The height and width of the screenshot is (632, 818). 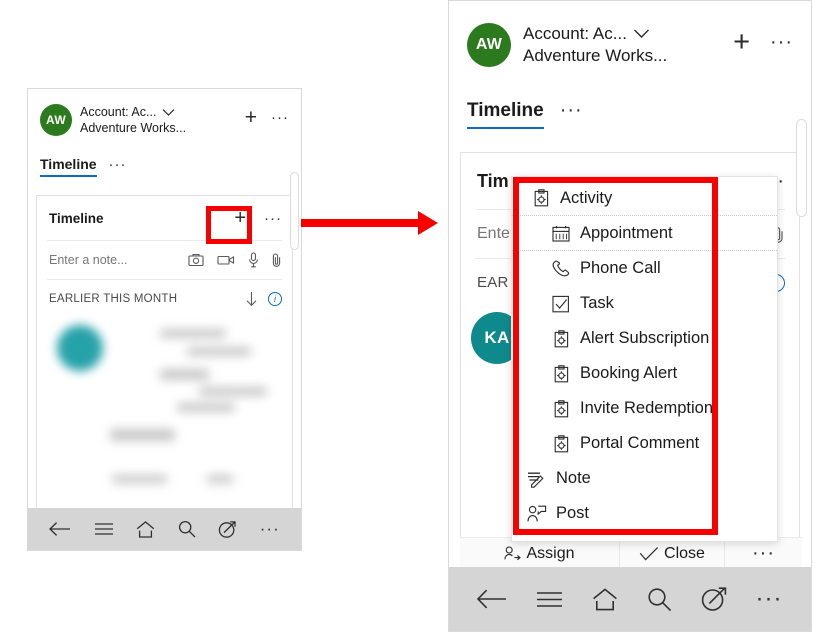 I want to click on section-label: EARLIER THIS MONTH, so click(x=113, y=299).